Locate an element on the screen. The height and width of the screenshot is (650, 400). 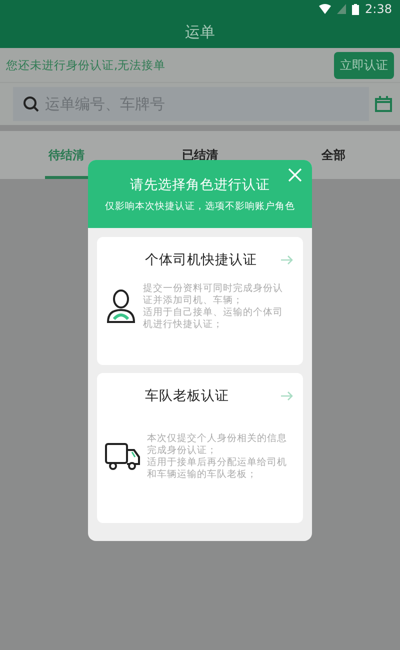
option-title: 个体司机快捷认证 is located at coordinates (201, 260).